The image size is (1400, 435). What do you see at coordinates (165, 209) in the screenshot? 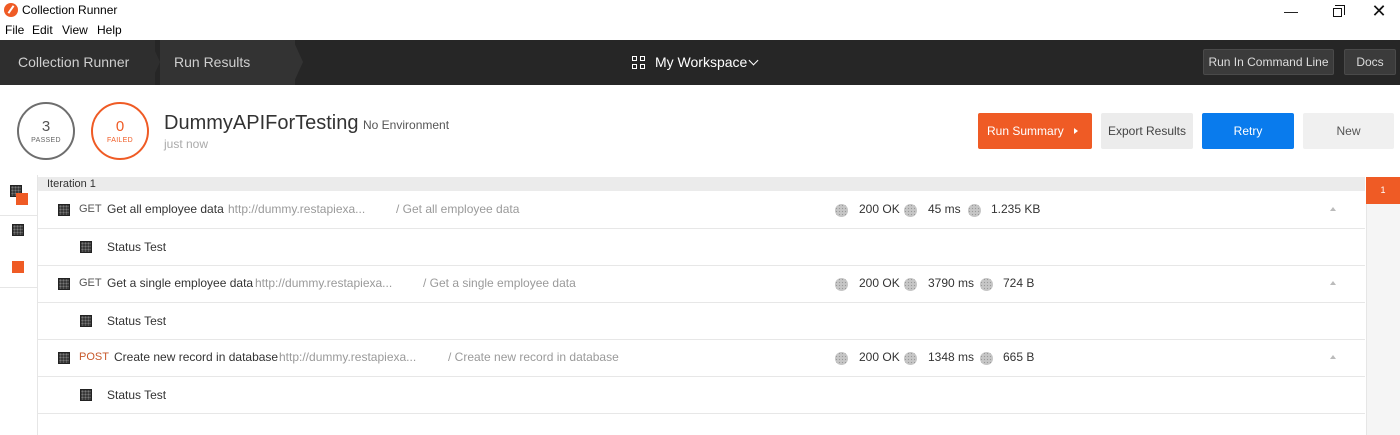
I see `request-name: Get all employee data` at bounding box center [165, 209].